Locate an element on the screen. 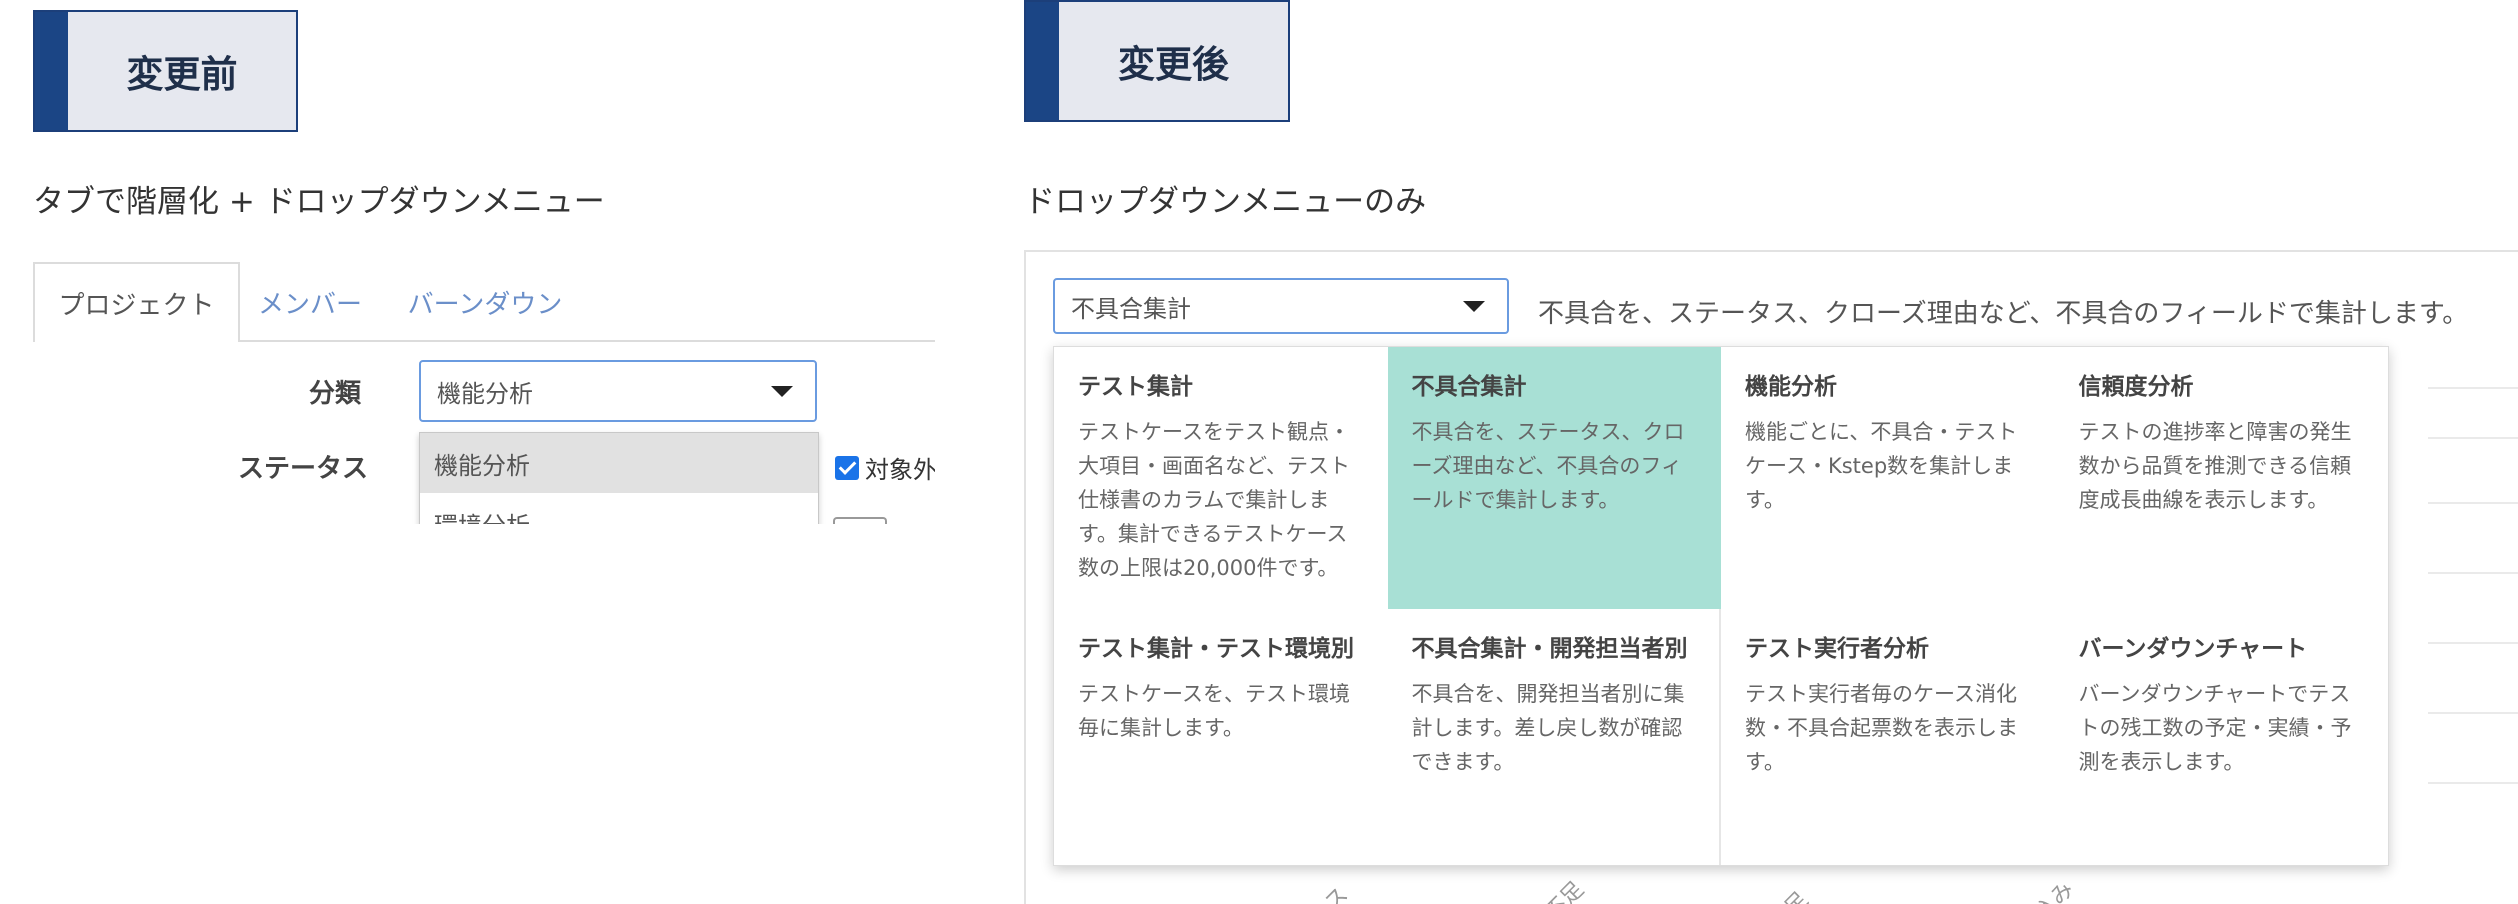 The width and height of the screenshot is (2518, 904). report-type-select: 不具合集計 is located at coordinates (1281, 306).